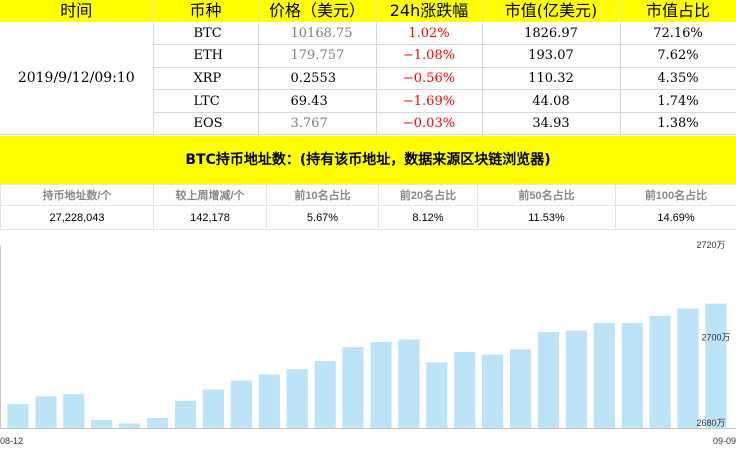  Describe the element at coordinates (317, 124) in the screenshot. I see `coin-price: 3.767` at that location.